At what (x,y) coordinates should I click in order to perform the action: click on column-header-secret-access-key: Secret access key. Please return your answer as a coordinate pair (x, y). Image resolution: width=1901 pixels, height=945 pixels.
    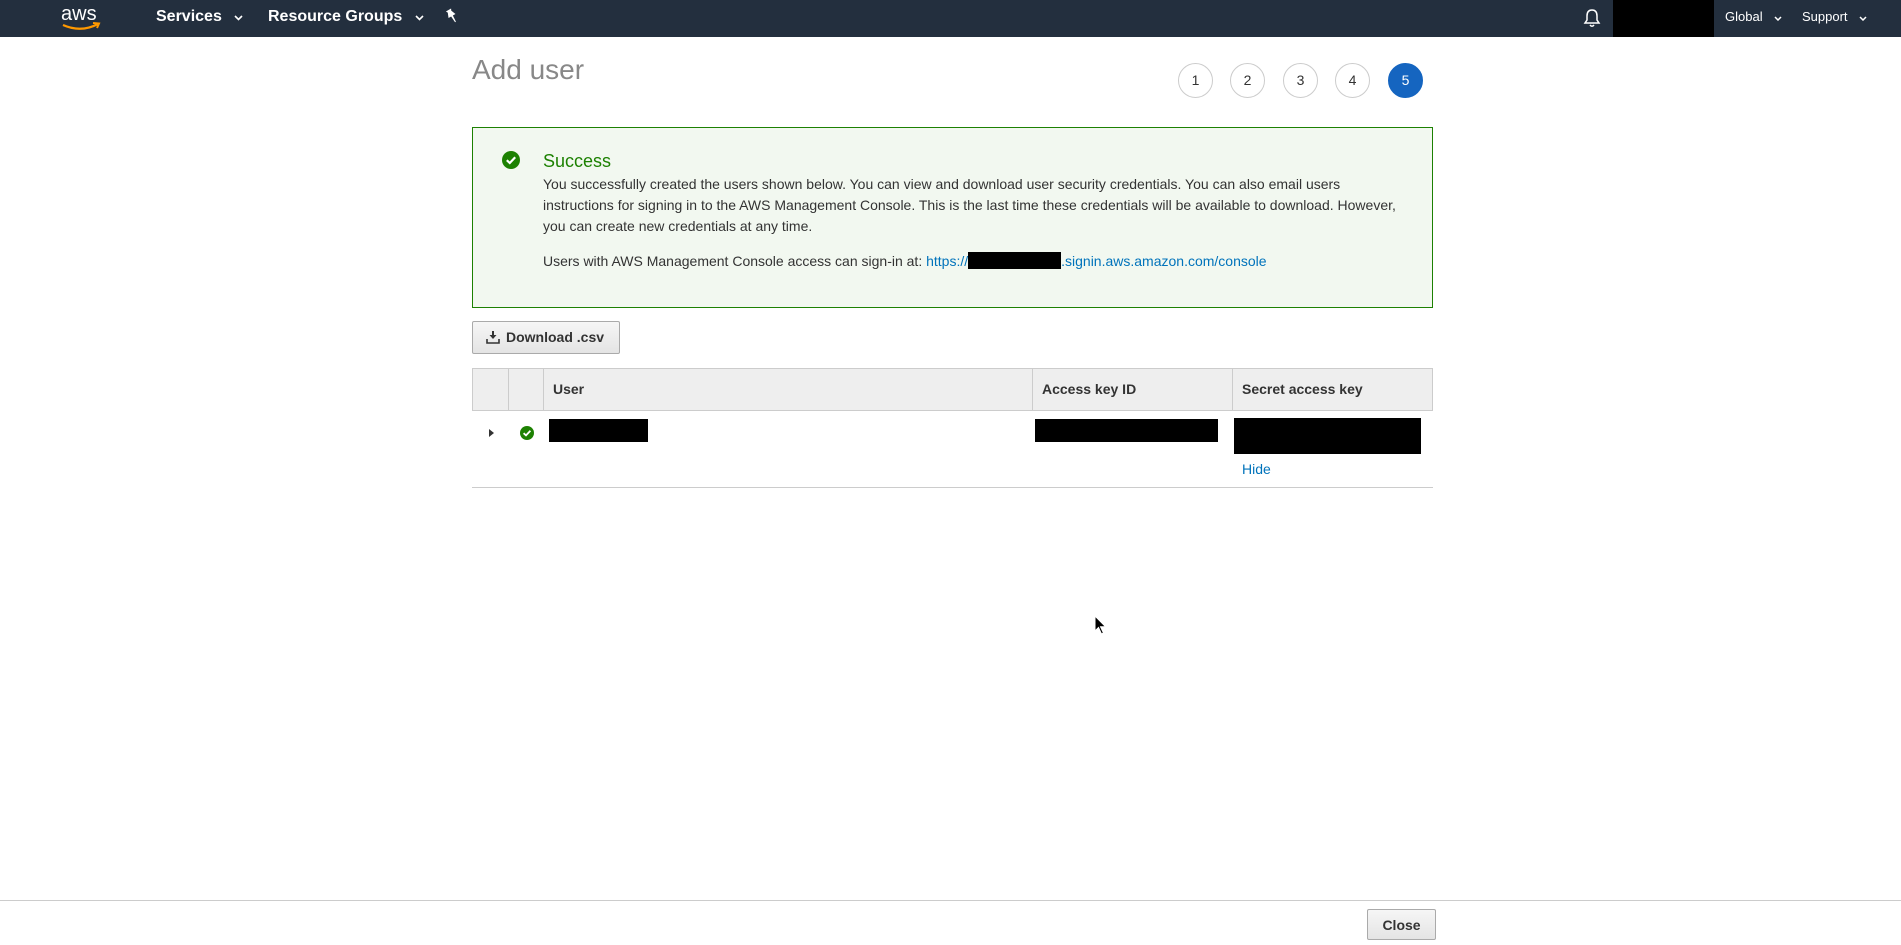
    Looking at the image, I should click on (1332, 389).